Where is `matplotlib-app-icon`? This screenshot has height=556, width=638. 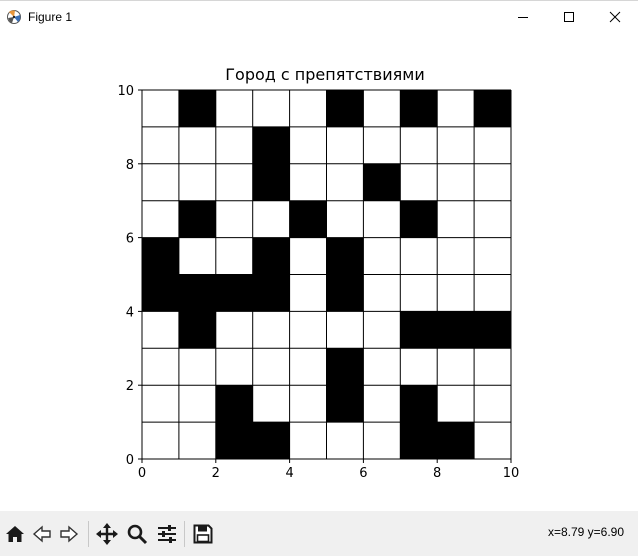 matplotlib-app-icon is located at coordinates (14, 17).